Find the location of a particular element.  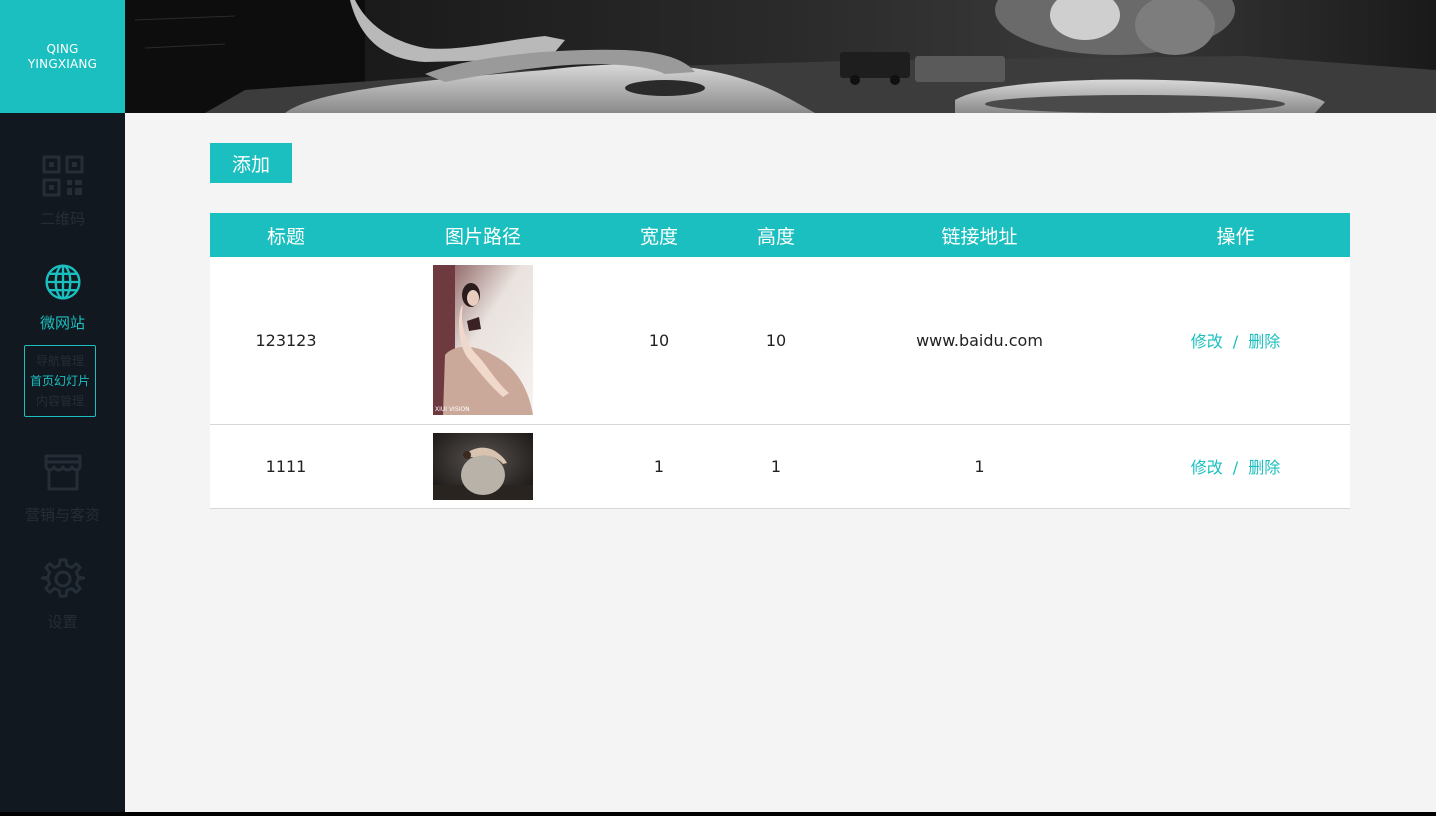

store-icon is located at coordinates (62, 472).